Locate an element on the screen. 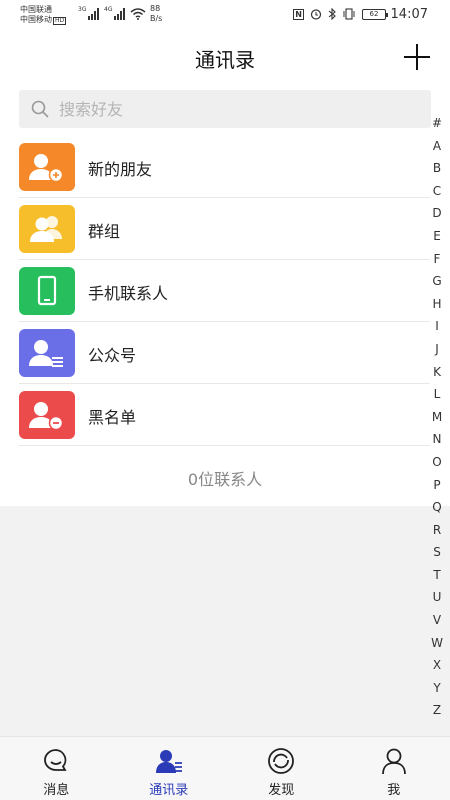  menu-item-official-accounts: 公众号 is located at coordinates (215, 353).